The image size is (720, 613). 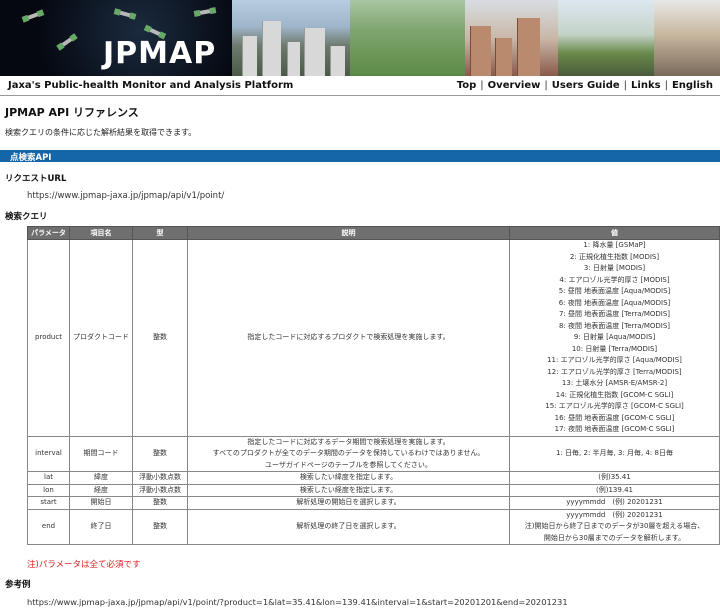 What do you see at coordinates (36, 179) in the screenshot?
I see `request-url-heading: リクエストURL` at bounding box center [36, 179].